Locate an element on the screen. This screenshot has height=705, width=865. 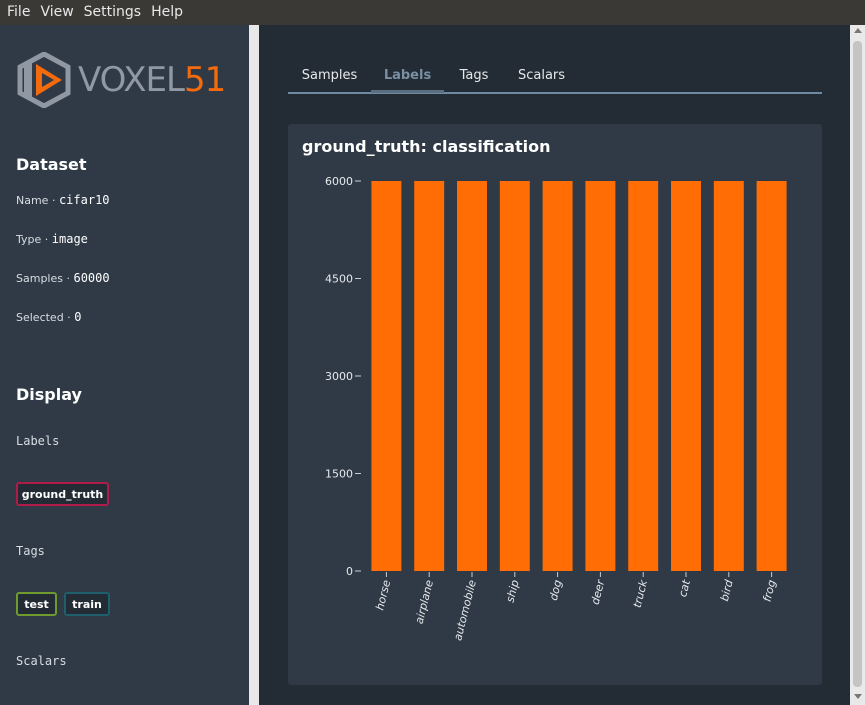
dataset-name-key: Name is located at coordinates (32, 200).